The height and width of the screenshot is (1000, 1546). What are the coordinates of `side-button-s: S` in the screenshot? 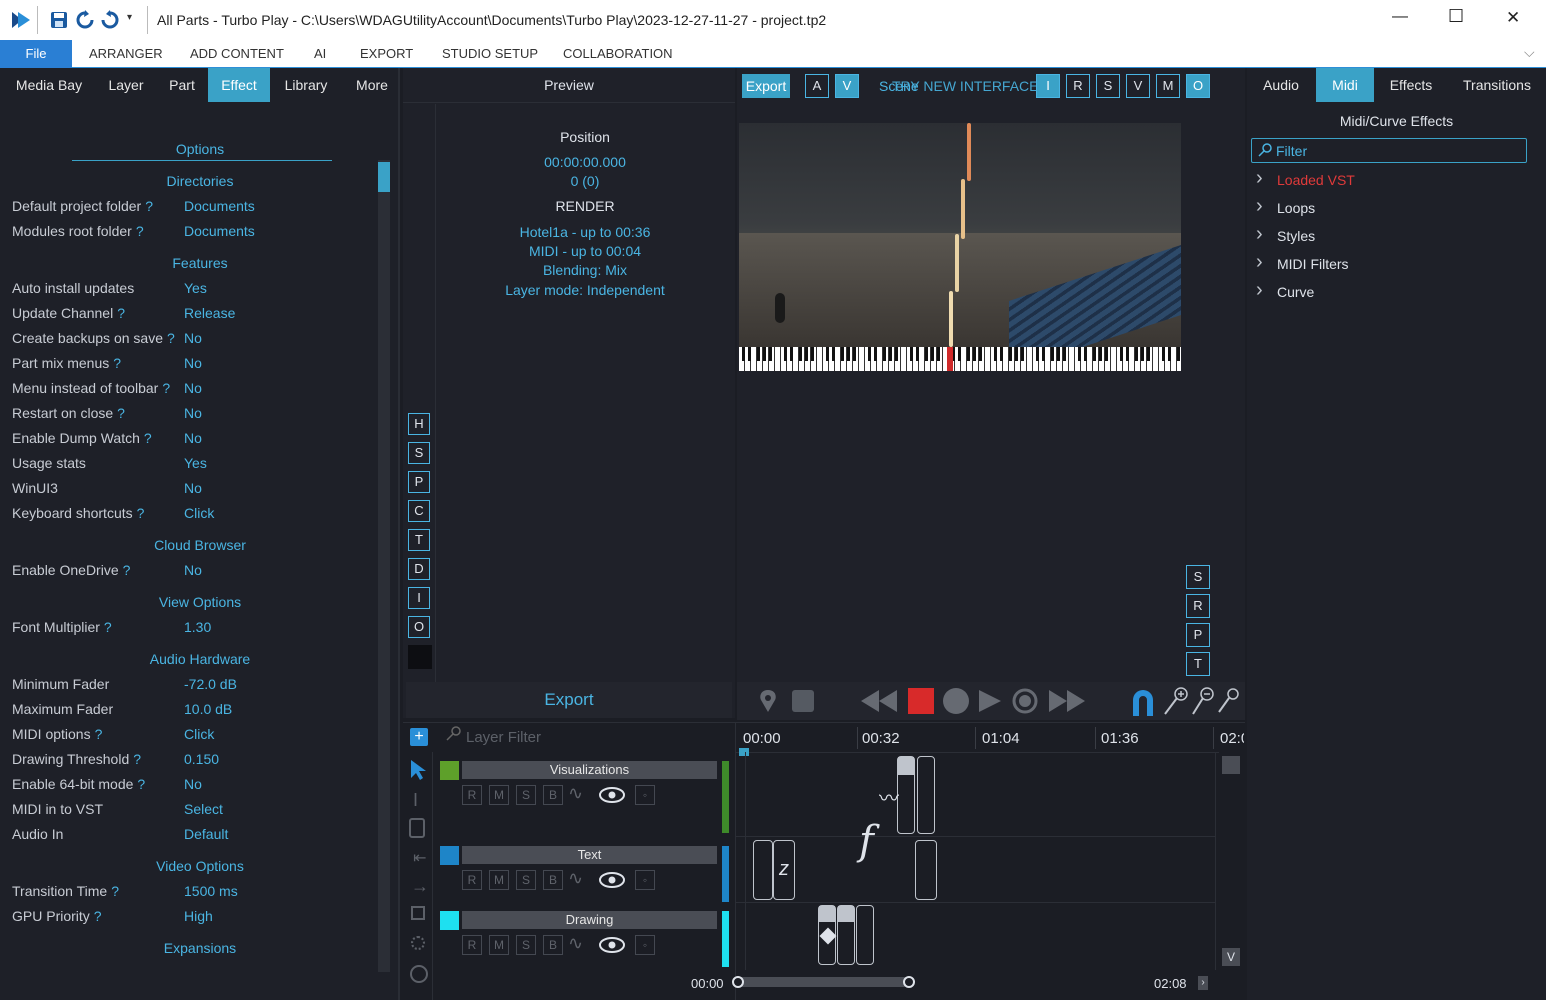 It's located at (419, 453).